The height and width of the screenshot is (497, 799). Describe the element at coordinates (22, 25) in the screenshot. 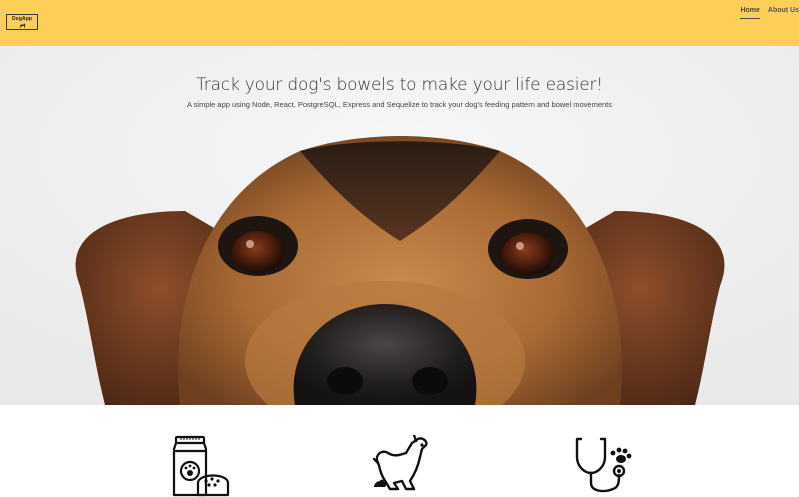

I see `dog-logo-icon` at that location.